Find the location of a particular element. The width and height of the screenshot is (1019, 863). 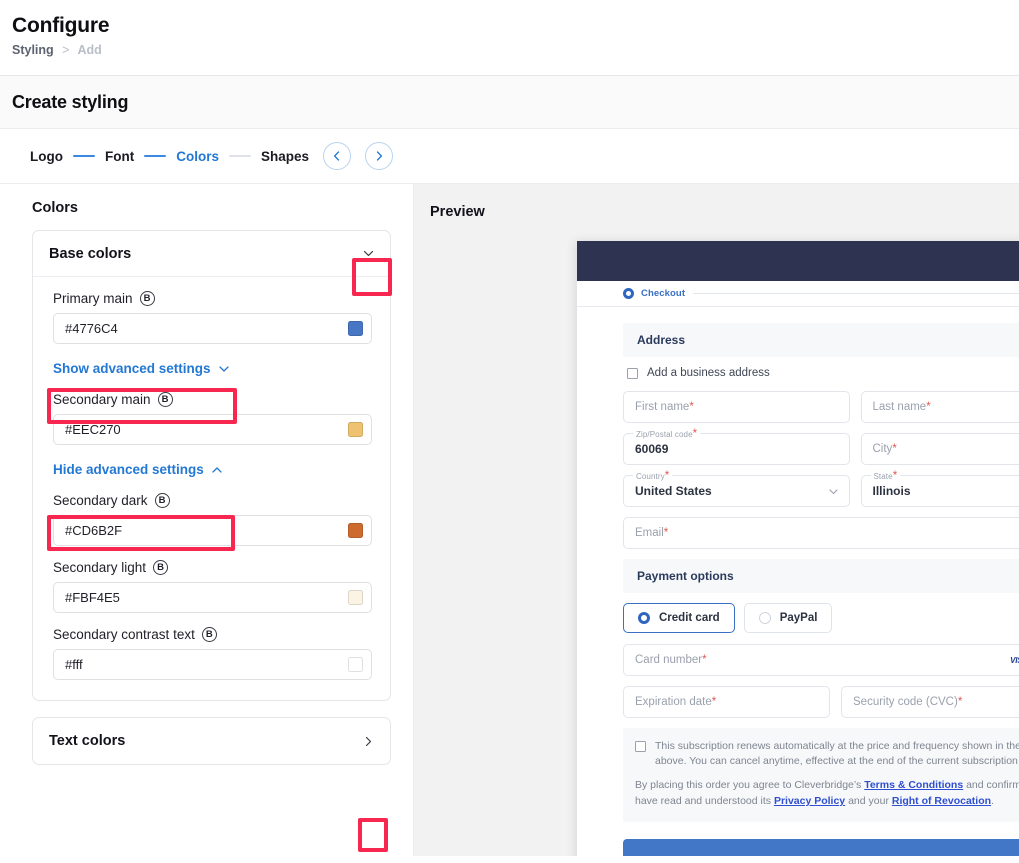

chevron-right-icon is located at coordinates (368, 741).